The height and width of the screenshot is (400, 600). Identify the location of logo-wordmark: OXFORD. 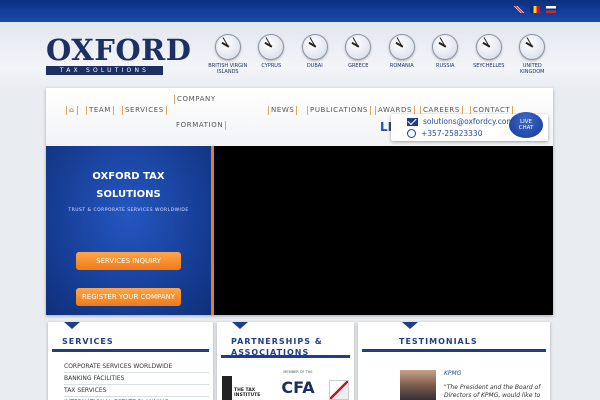
(119, 50).